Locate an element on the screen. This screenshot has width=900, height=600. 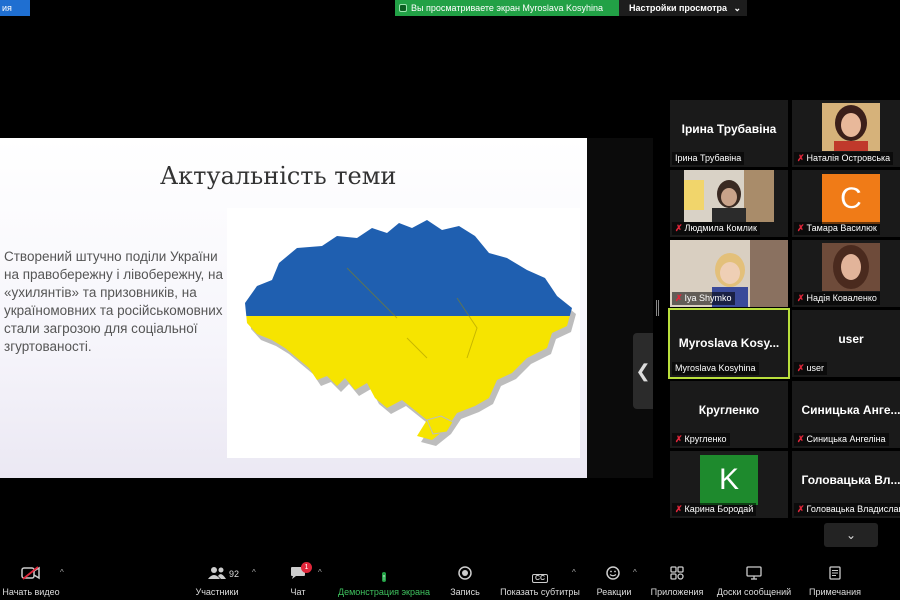
video-options-caret: ^ is located at coordinates (62, 572).